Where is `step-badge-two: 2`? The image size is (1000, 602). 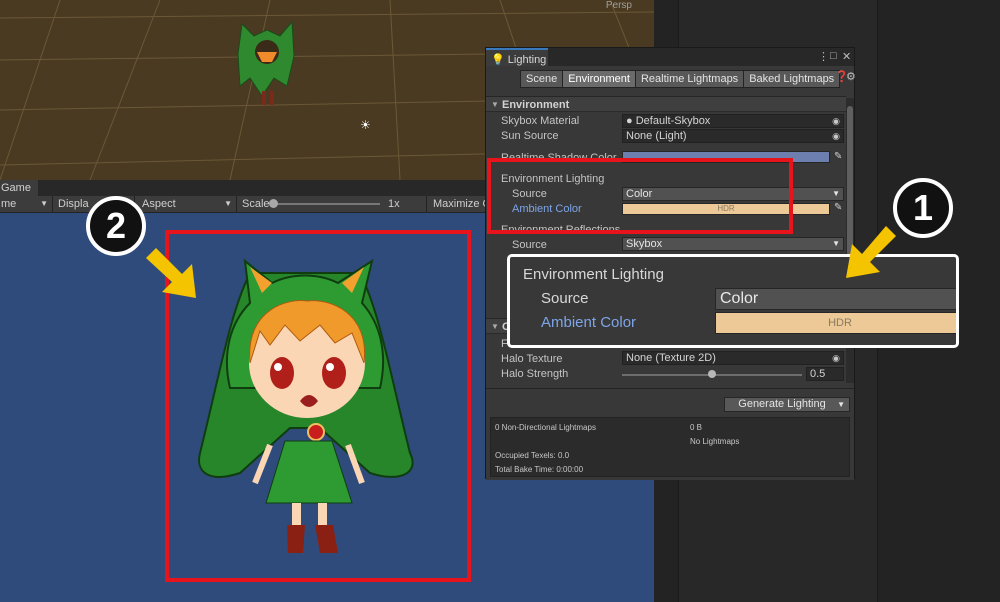 step-badge-two: 2 is located at coordinates (116, 226).